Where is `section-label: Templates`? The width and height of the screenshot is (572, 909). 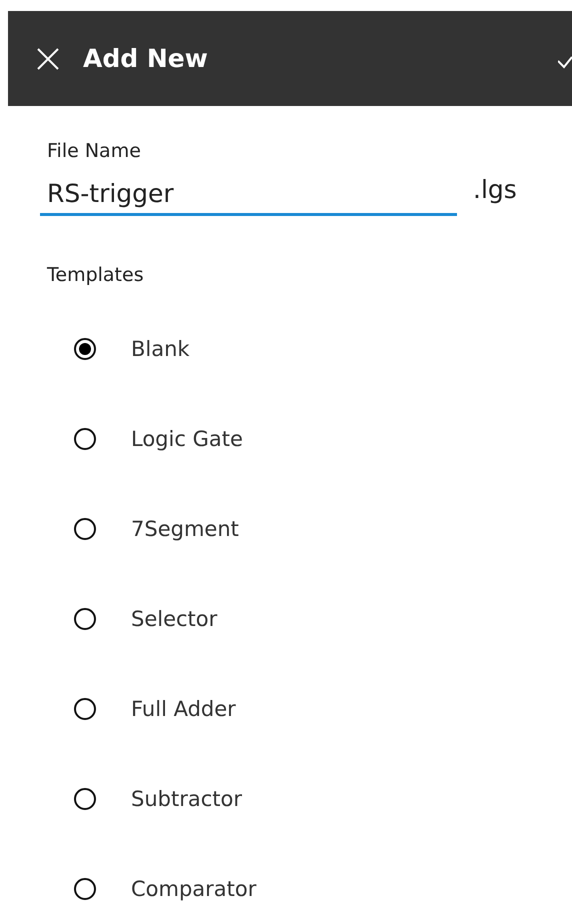 section-label: Templates is located at coordinates (96, 275).